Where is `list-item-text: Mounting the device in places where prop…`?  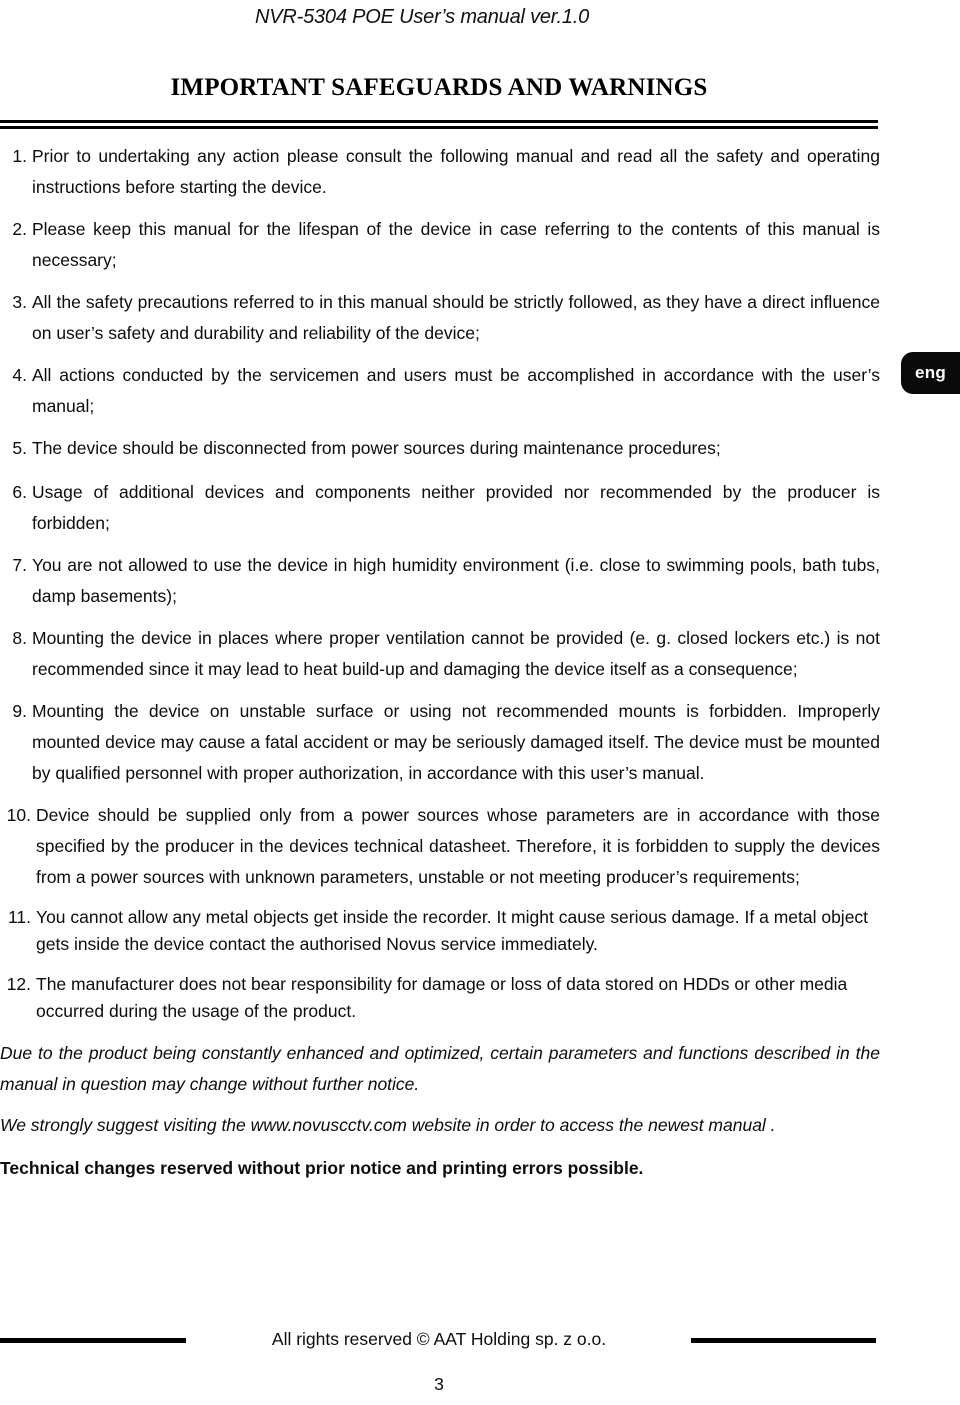
list-item-text: Mounting the device in places where prop… is located at coordinates (456, 653).